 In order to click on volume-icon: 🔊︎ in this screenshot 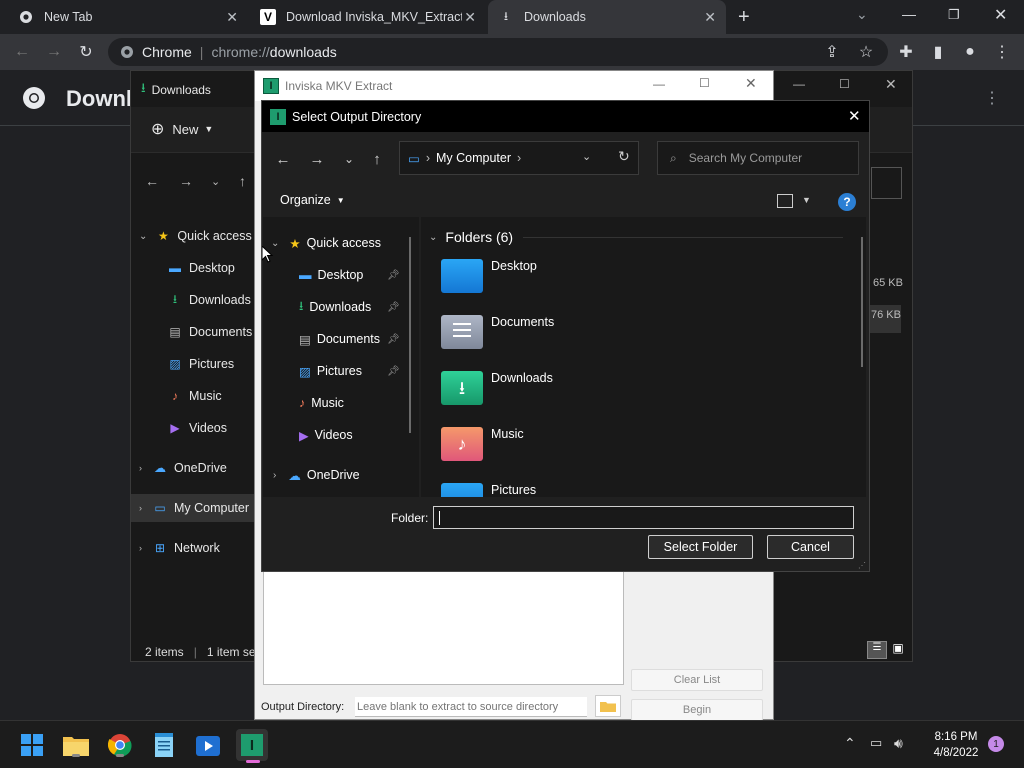, I will do `click(898, 743)`.